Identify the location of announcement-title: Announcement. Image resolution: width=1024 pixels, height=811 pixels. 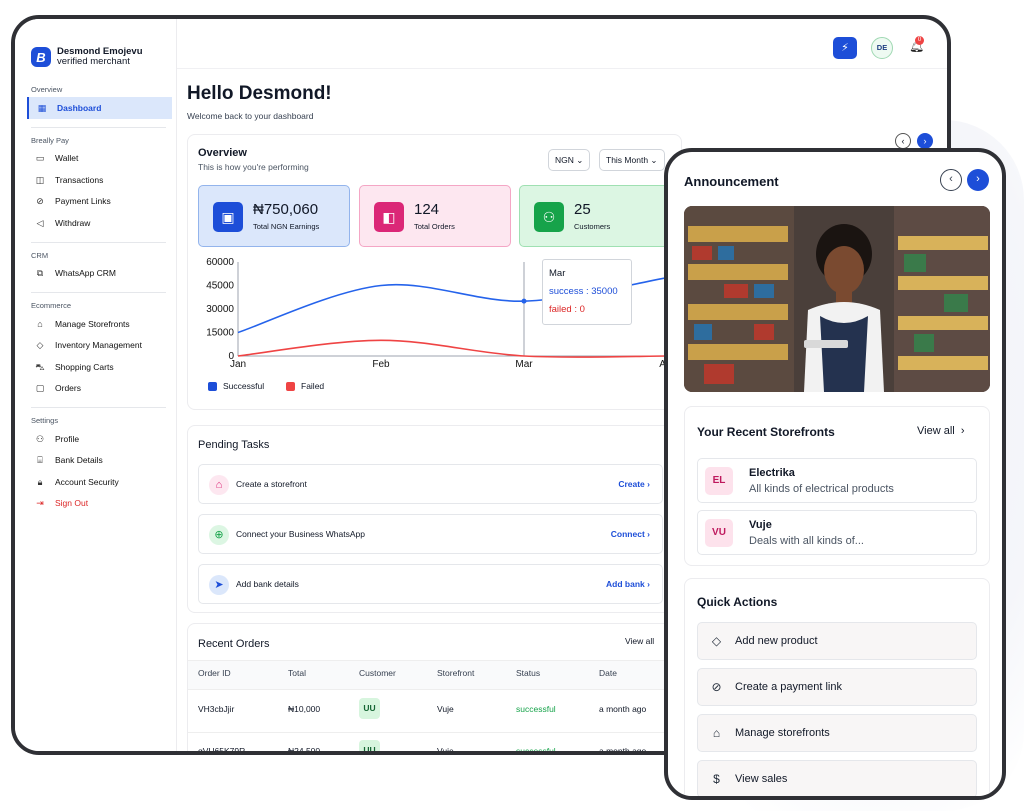
(731, 181).